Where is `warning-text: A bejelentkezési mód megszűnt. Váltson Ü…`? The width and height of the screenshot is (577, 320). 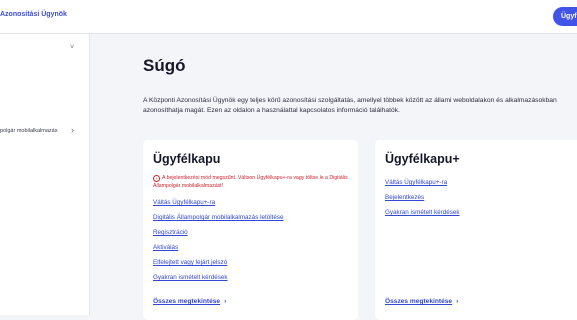 warning-text: A bejelentkezési mód megszűnt. Váltson Ü… is located at coordinates (250, 182).